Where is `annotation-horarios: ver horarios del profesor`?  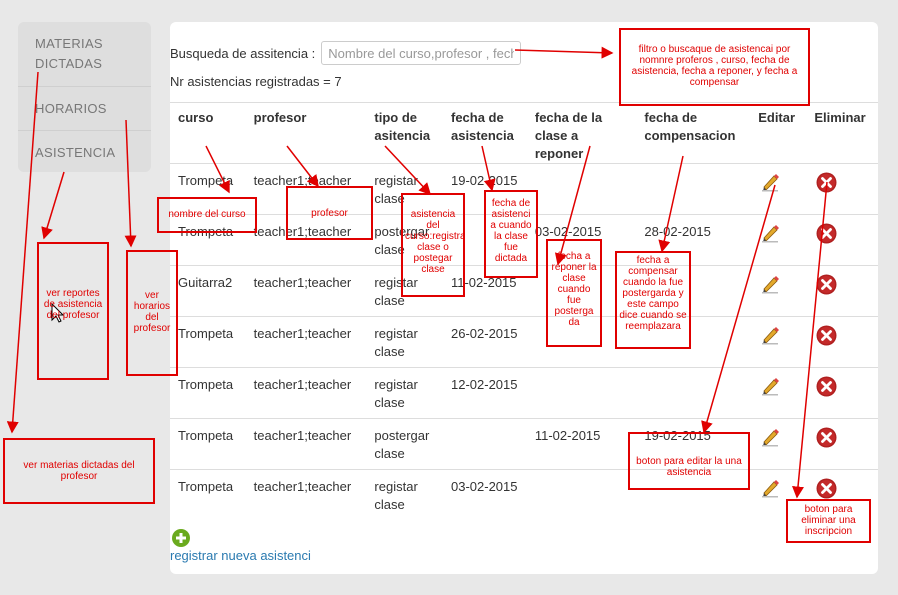 annotation-horarios: ver horarios del profesor is located at coordinates (152, 313).